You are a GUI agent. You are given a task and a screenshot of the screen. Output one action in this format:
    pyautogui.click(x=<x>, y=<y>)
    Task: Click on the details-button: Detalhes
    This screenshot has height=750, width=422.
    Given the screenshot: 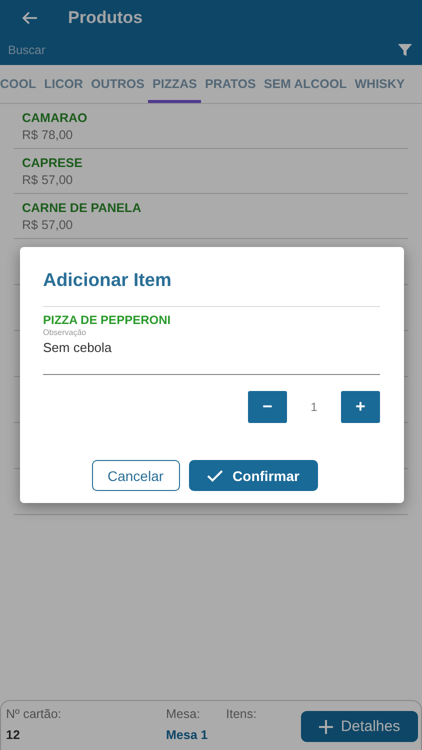 What is the action you would take?
    pyautogui.click(x=359, y=726)
    